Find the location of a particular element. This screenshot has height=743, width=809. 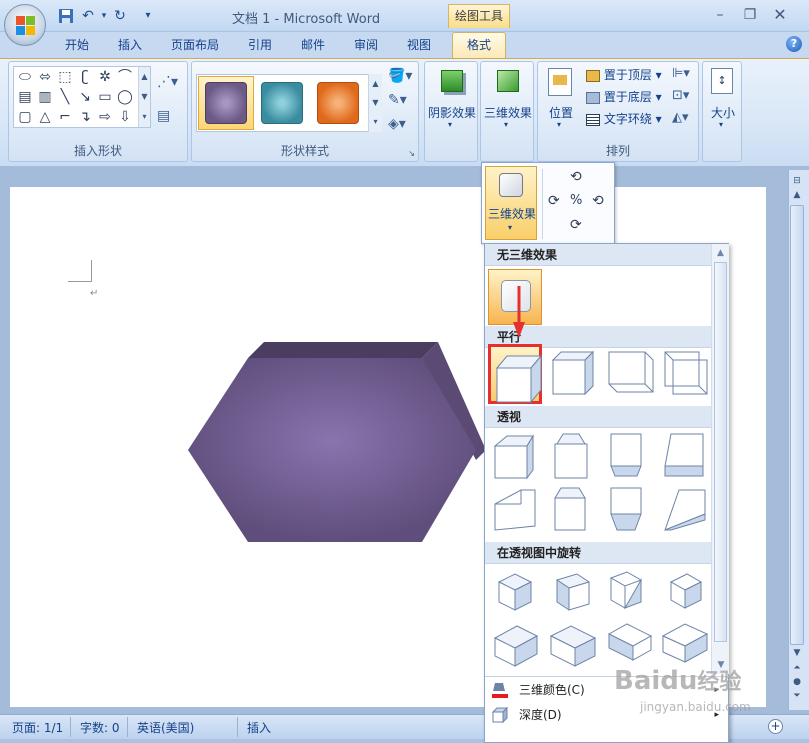

style-swatch-orange is located at coordinates (338, 103).